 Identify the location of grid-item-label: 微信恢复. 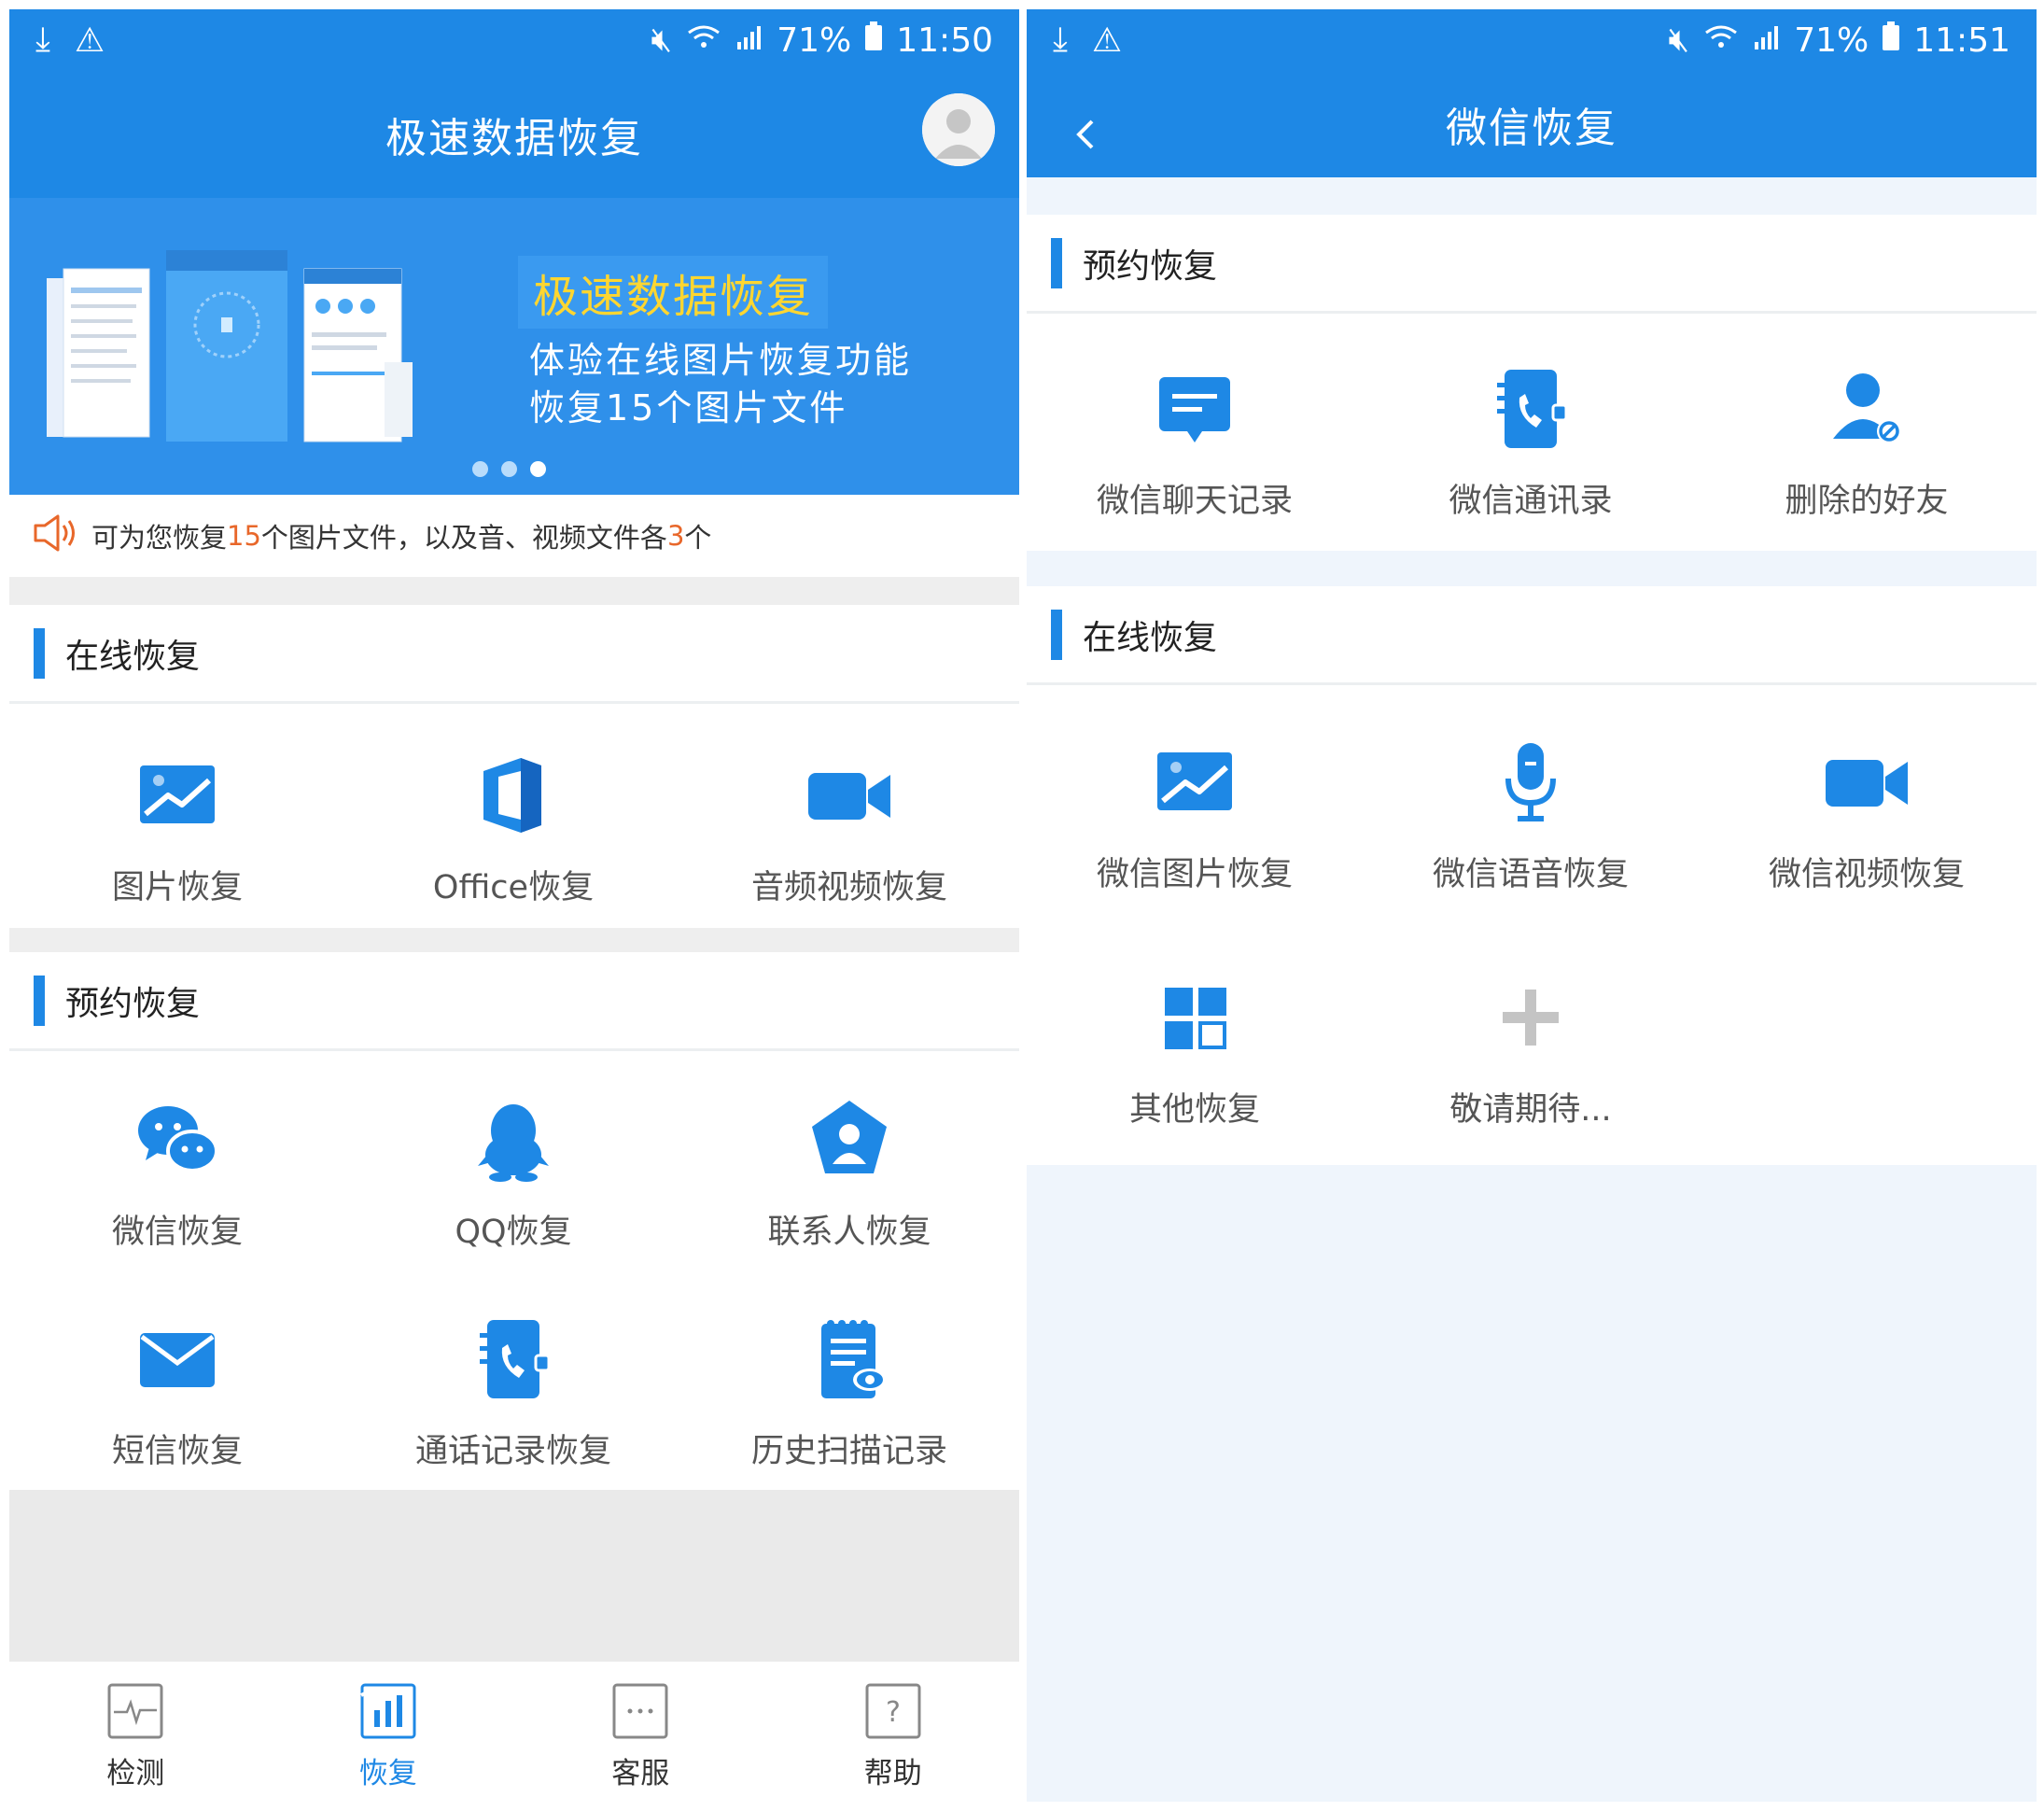
(177, 1232).